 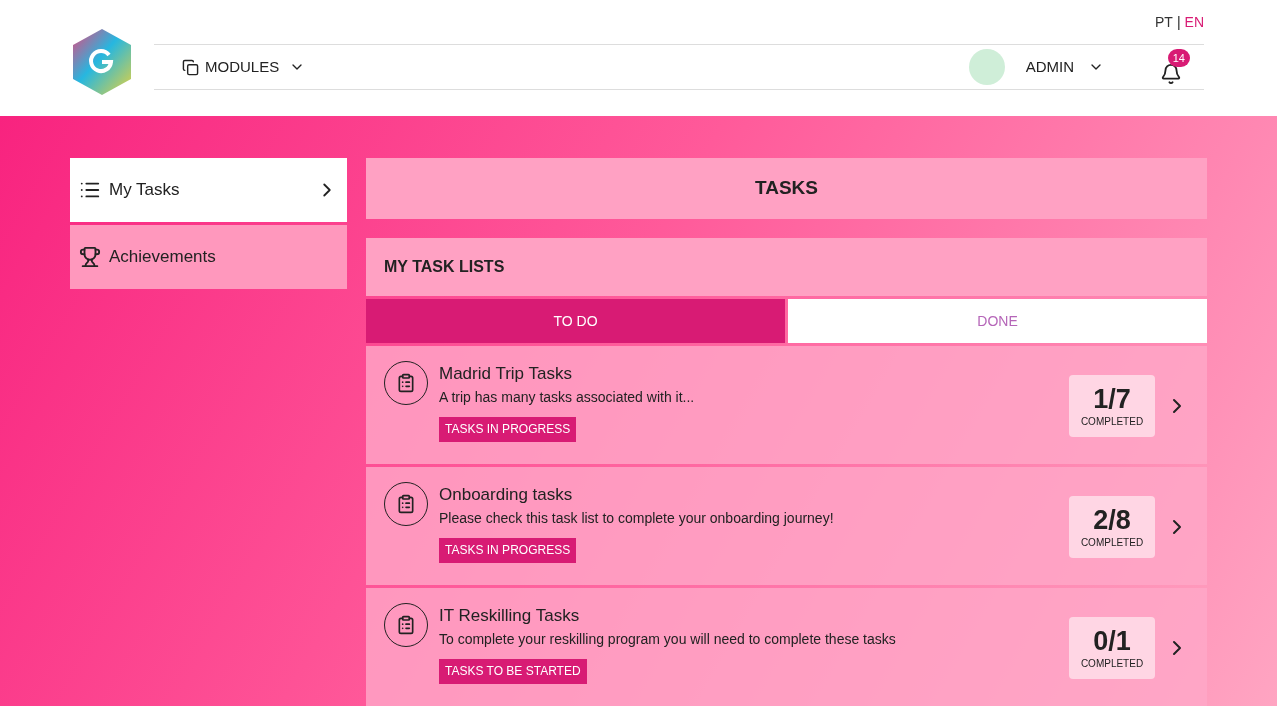 I want to click on task-list-card: IT Reskilling Tasks To complete your reskilling program you will need to complete these tasks TASKS TO BE STARTED 0/1 COMPLETED, so click(x=786, y=647).